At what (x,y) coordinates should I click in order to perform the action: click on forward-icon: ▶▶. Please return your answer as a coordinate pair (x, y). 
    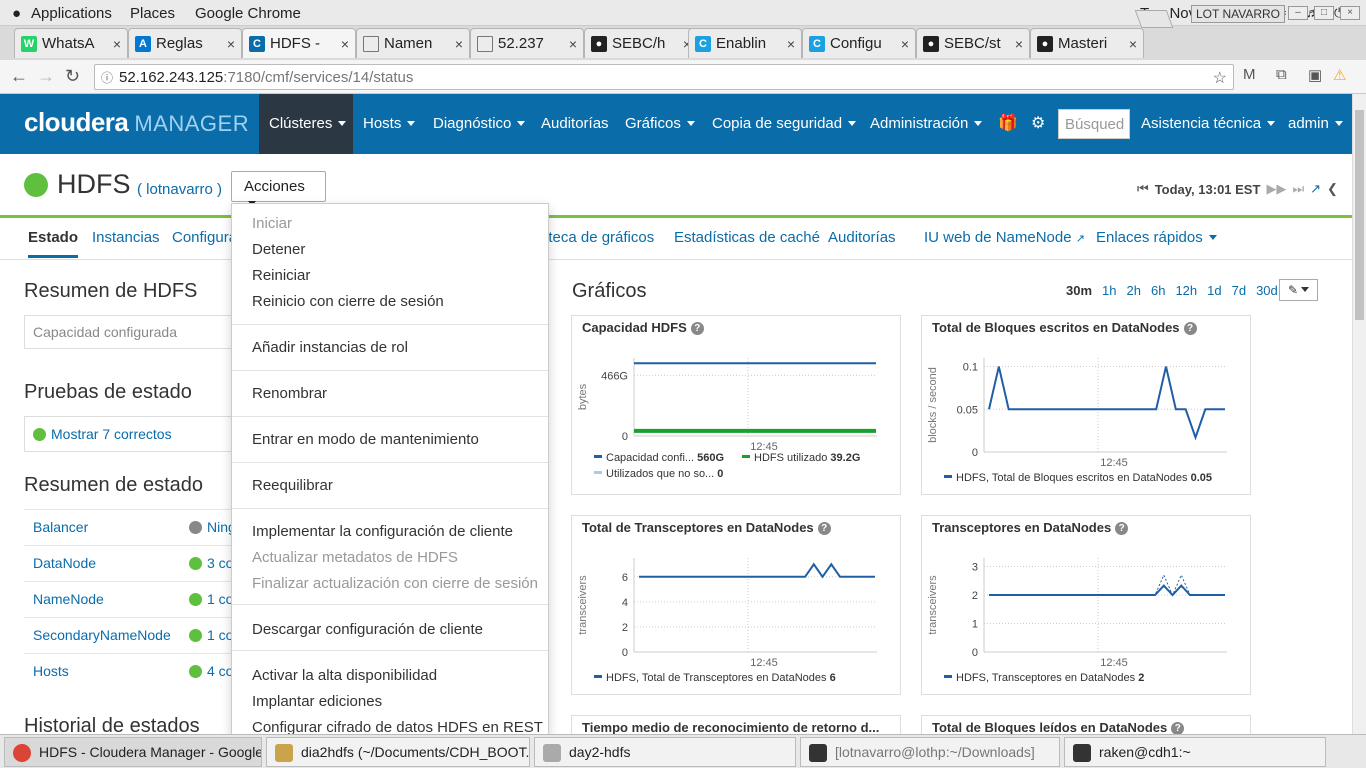
    Looking at the image, I should click on (1276, 189).